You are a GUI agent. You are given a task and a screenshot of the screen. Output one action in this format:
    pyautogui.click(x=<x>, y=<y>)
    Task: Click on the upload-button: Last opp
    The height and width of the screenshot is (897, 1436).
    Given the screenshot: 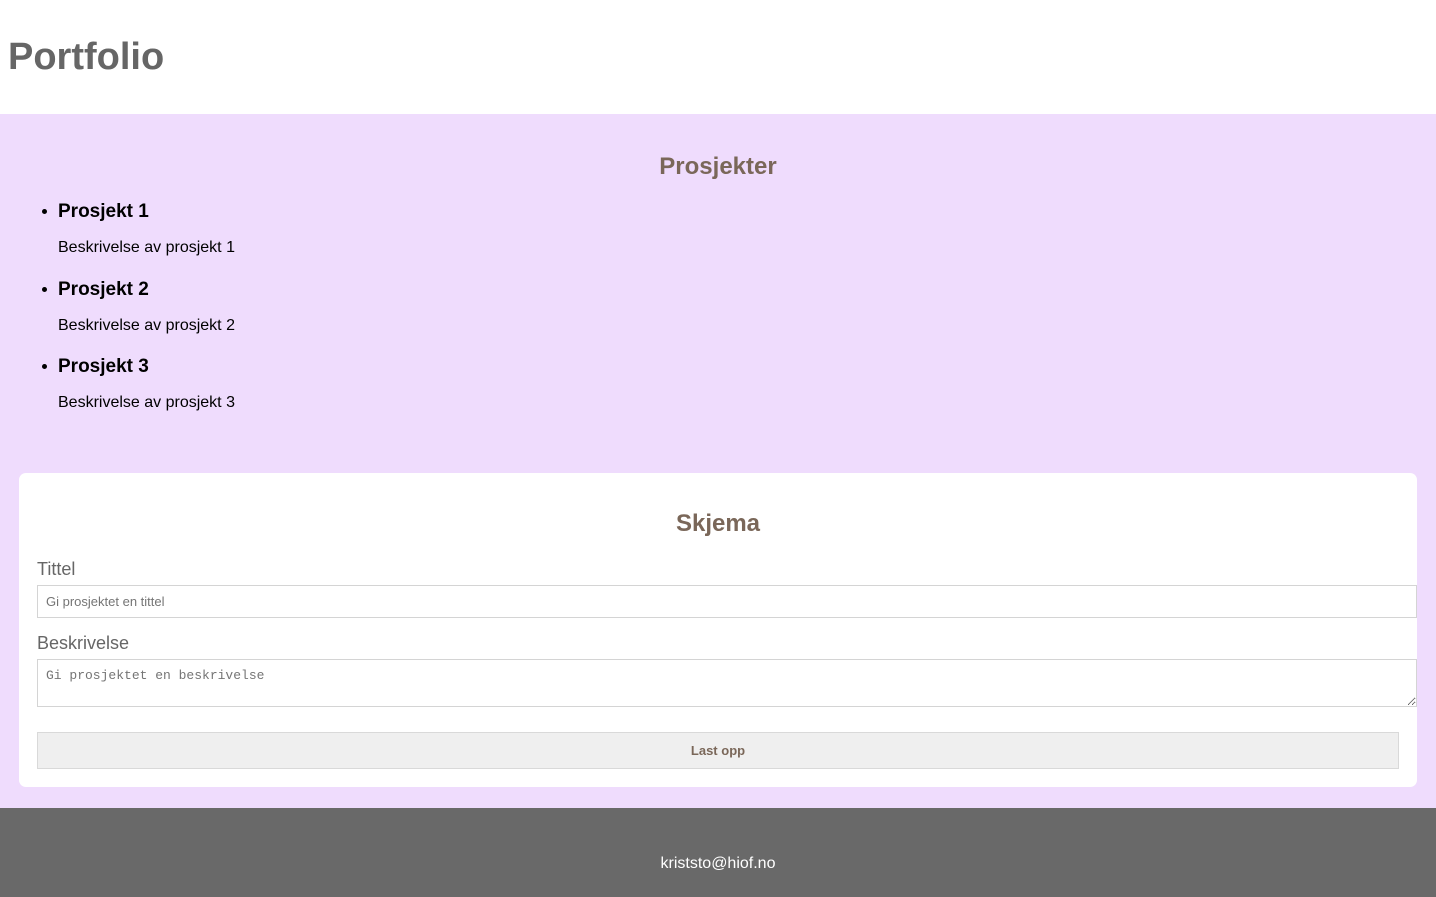 What is the action you would take?
    pyautogui.click(x=718, y=750)
    